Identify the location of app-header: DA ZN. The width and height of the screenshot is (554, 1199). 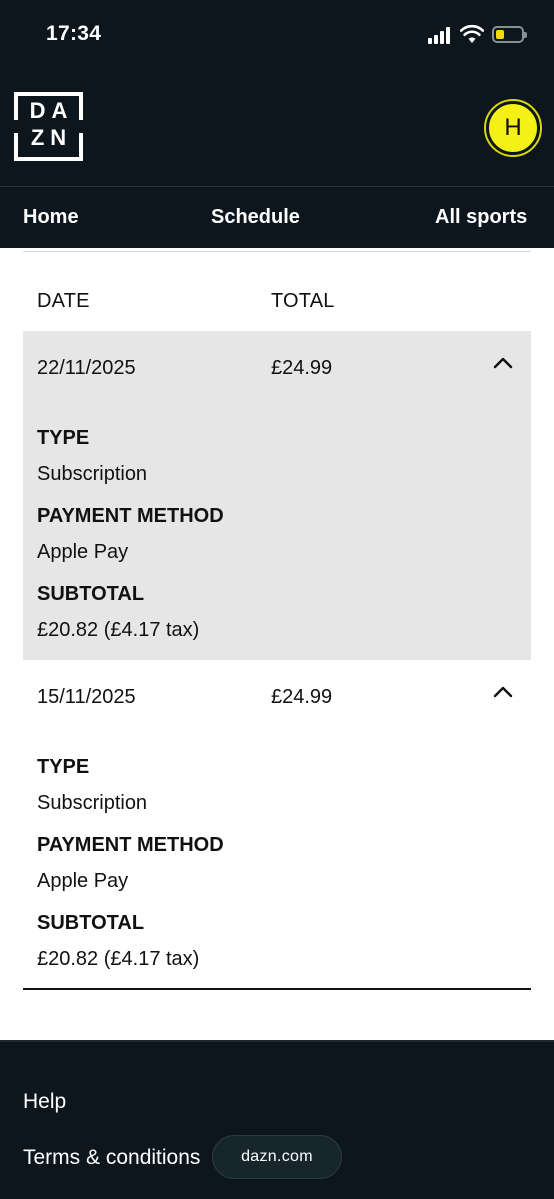
(277, 128).